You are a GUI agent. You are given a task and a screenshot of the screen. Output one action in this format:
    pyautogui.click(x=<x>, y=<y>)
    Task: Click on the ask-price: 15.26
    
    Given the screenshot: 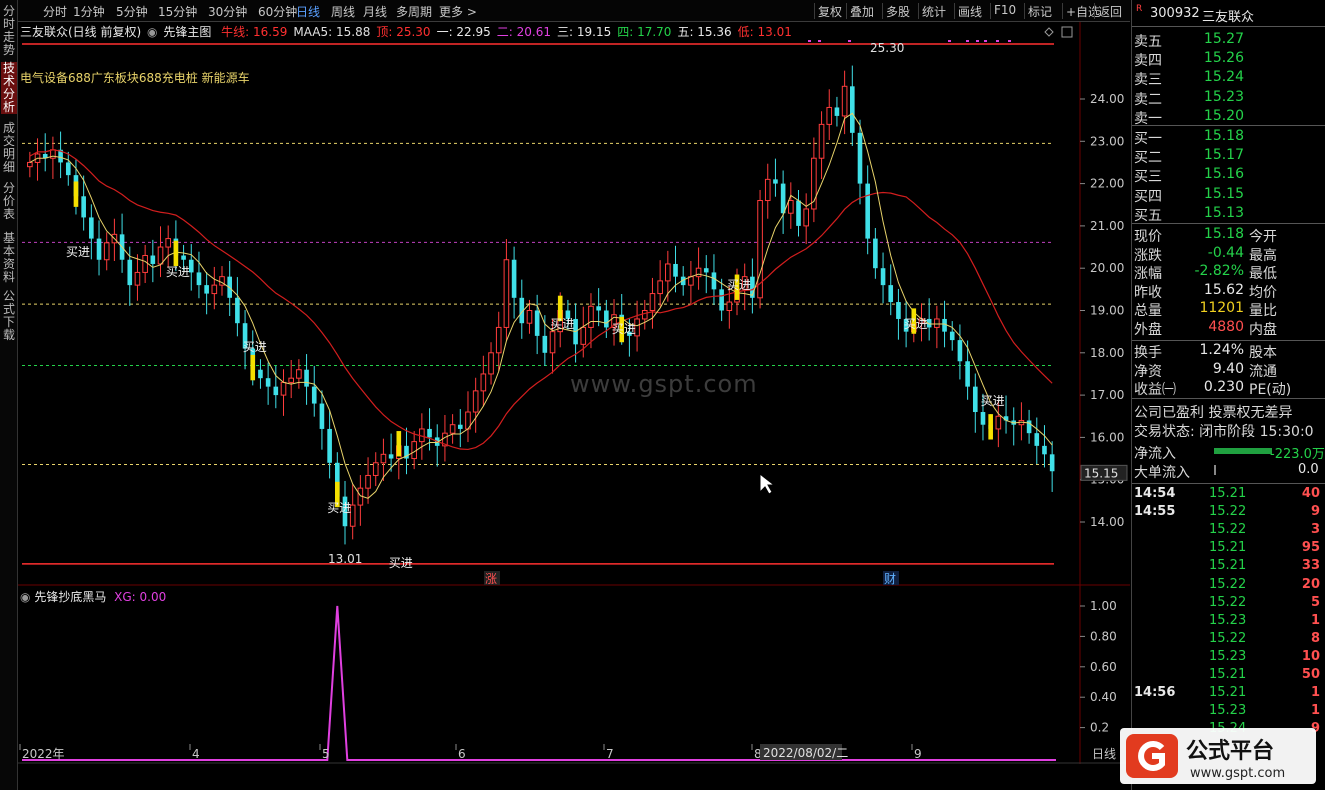 What is the action you would take?
    pyautogui.click(x=1223, y=58)
    